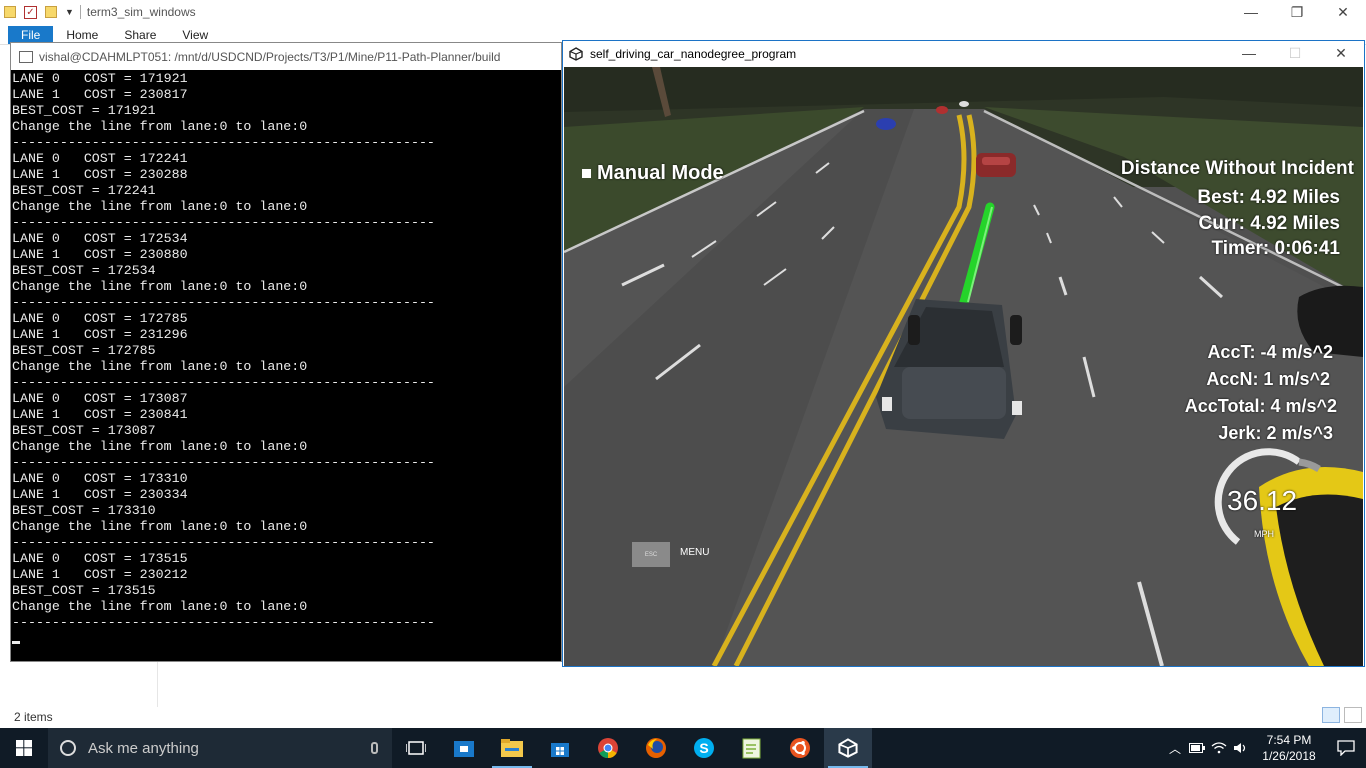  I want to click on distance-title: Distance Without Incident, so click(1237, 168).